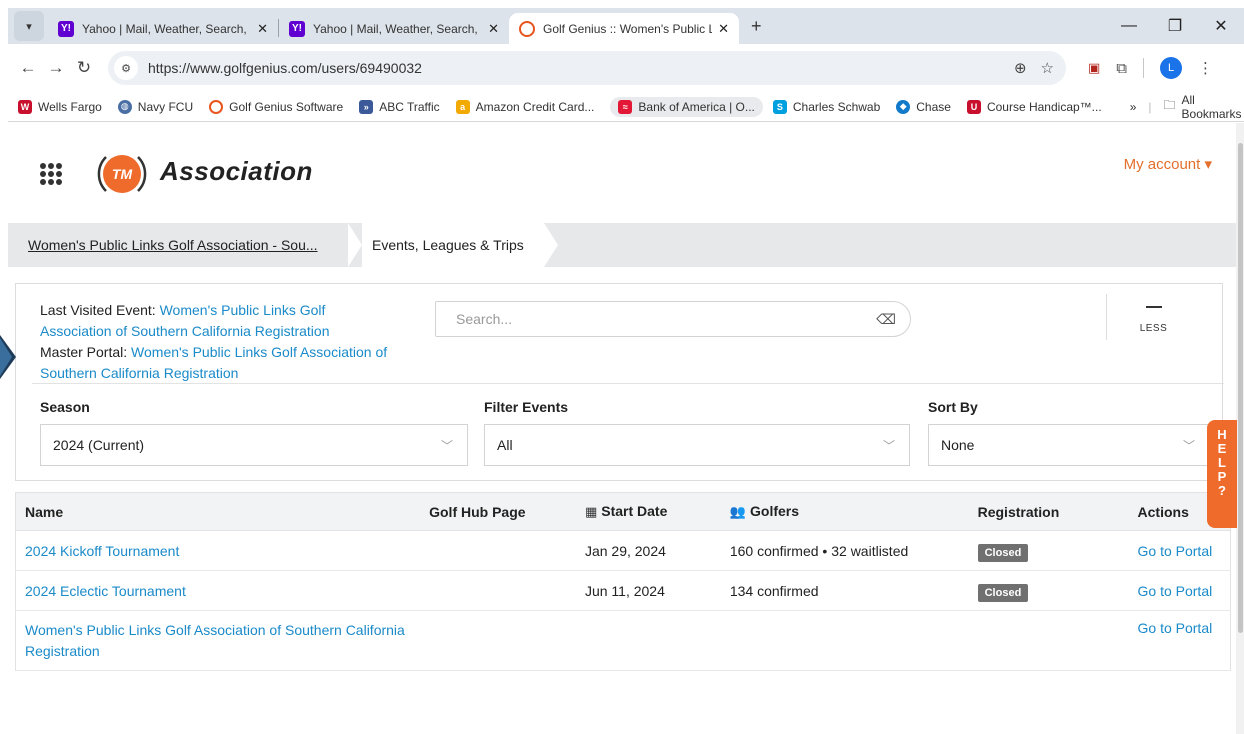 This screenshot has height=734, width=1244. Describe the element at coordinates (84, 68) in the screenshot. I see `reload-icon: ↻` at that location.